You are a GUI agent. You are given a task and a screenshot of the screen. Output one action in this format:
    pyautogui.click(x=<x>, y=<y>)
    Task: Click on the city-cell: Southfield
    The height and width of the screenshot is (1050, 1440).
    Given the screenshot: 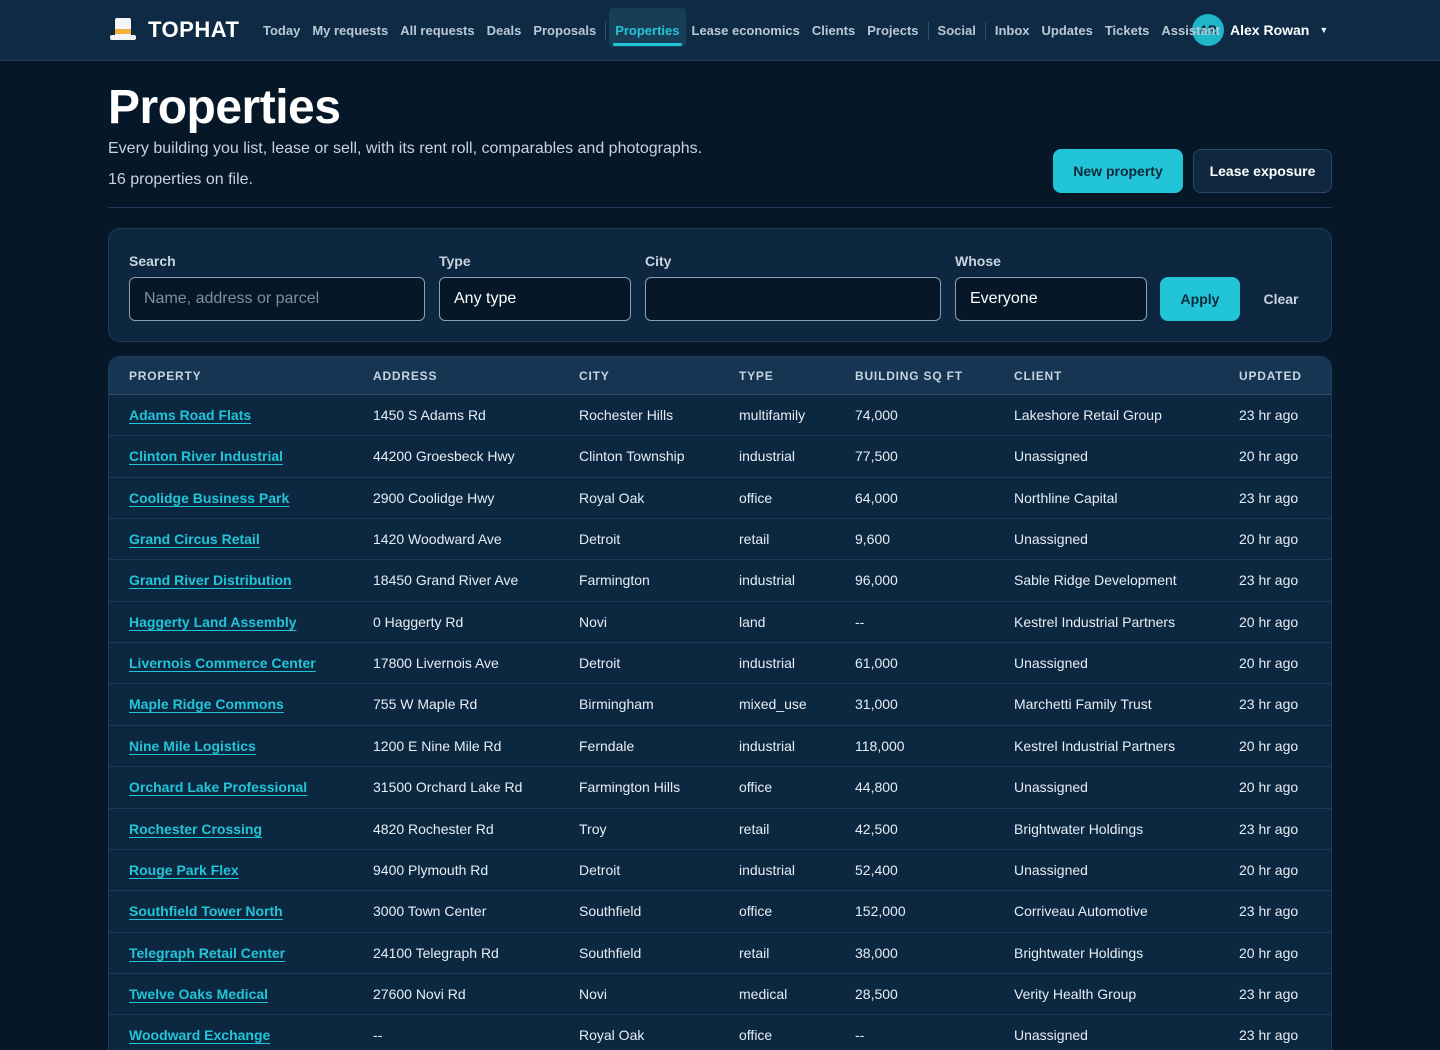 What is the action you would take?
    pyautogui.click(x=610, y=952)
    